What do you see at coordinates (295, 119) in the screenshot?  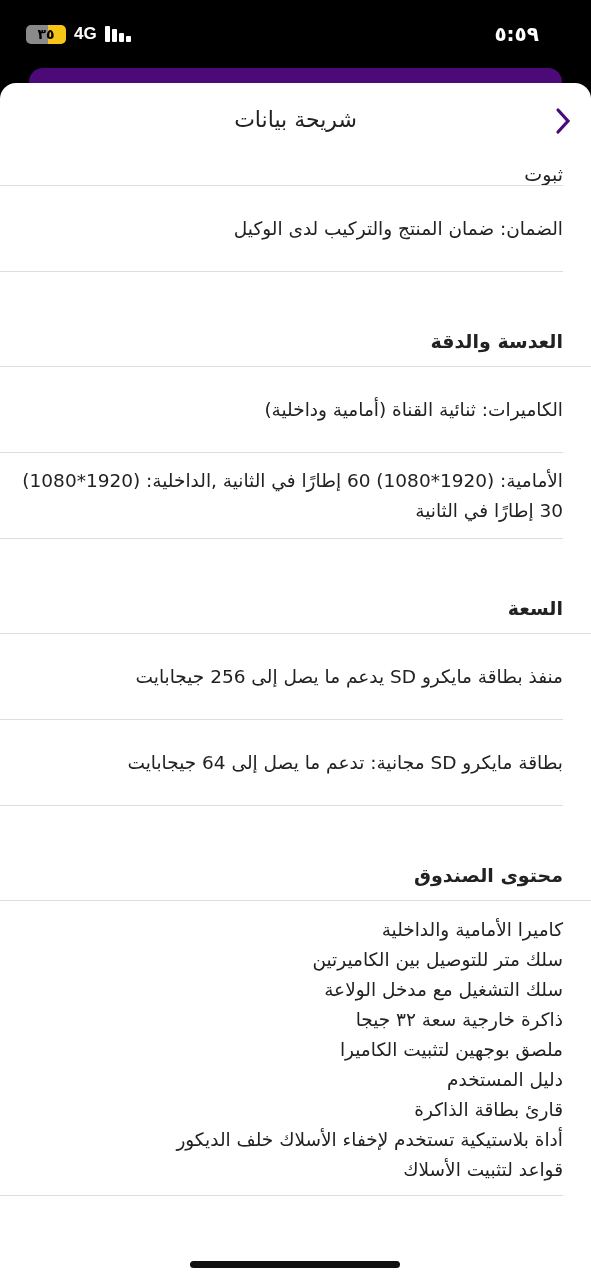 I see `sheet-title: شريحة بيانات` at bounding box center [295, 119].